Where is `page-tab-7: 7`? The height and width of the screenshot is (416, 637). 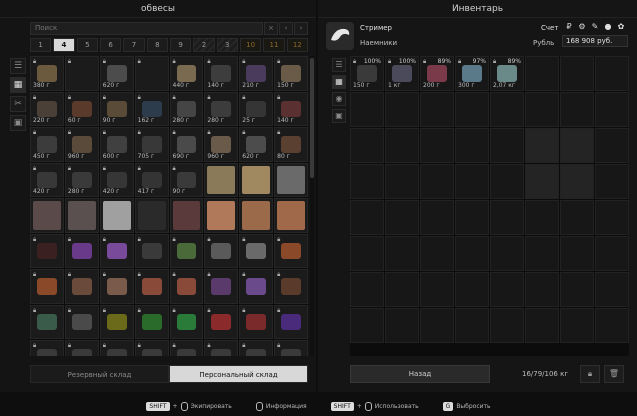 page-tab-7: 7 is located at coordinates (134, 45).